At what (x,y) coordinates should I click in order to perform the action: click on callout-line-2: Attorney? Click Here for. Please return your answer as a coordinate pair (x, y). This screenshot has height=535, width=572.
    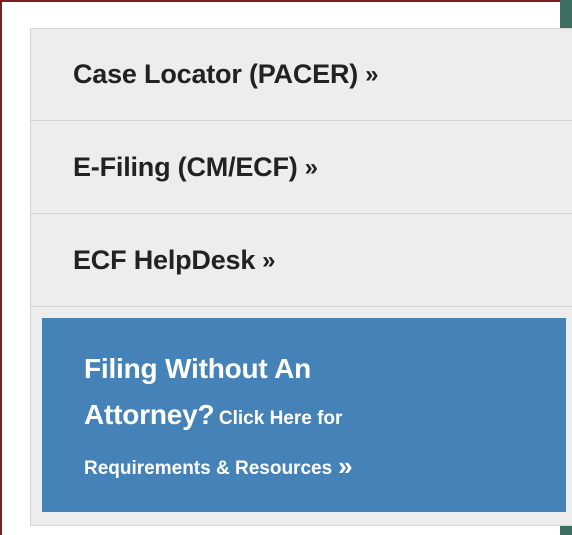
    Looking at the image, I should click on (325, 415).